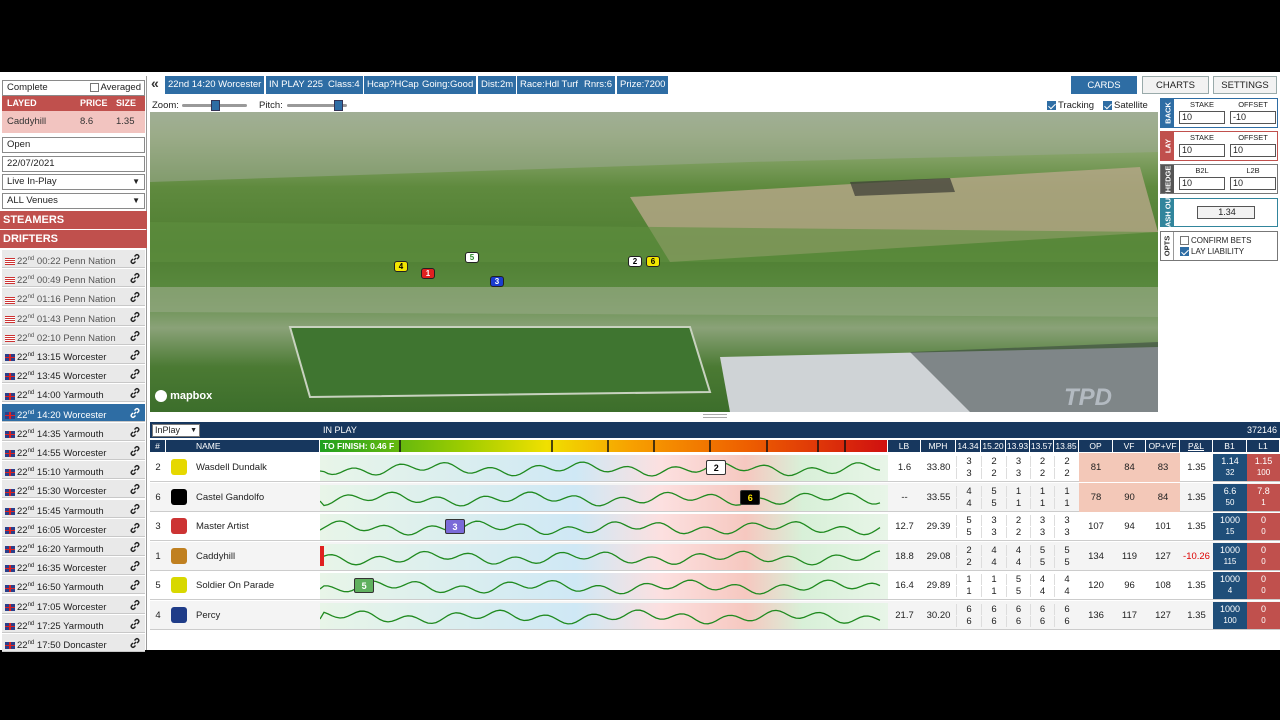  What do you see at coordinates (73, 527) in the screenshot?
I see `race-list-item: 22nd 16:05 Worcester` at bounding box center [73, 527].